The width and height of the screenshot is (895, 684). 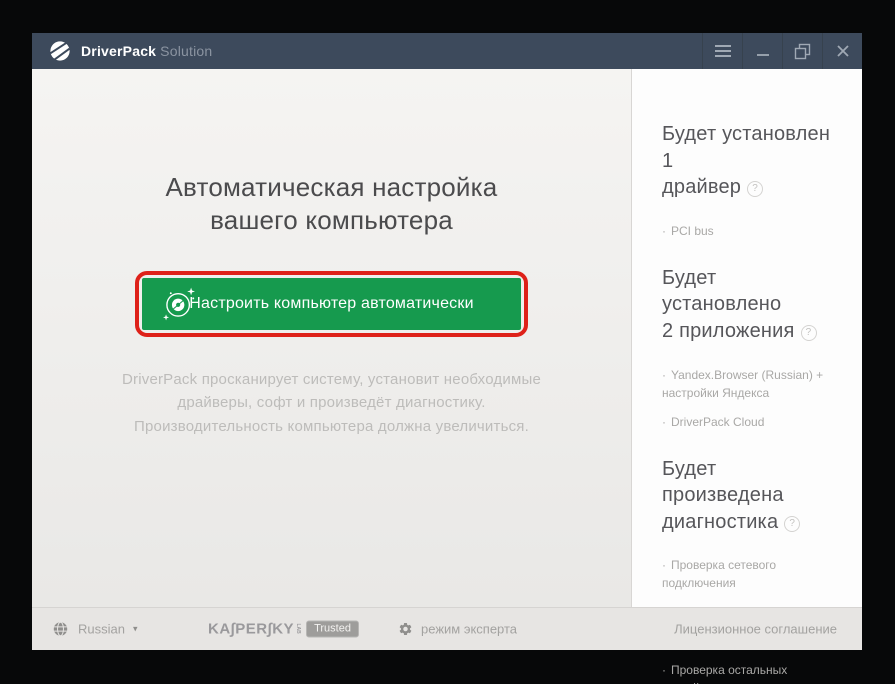 I want to click on hamburger-menu-icon, so click(x=722, y=51).